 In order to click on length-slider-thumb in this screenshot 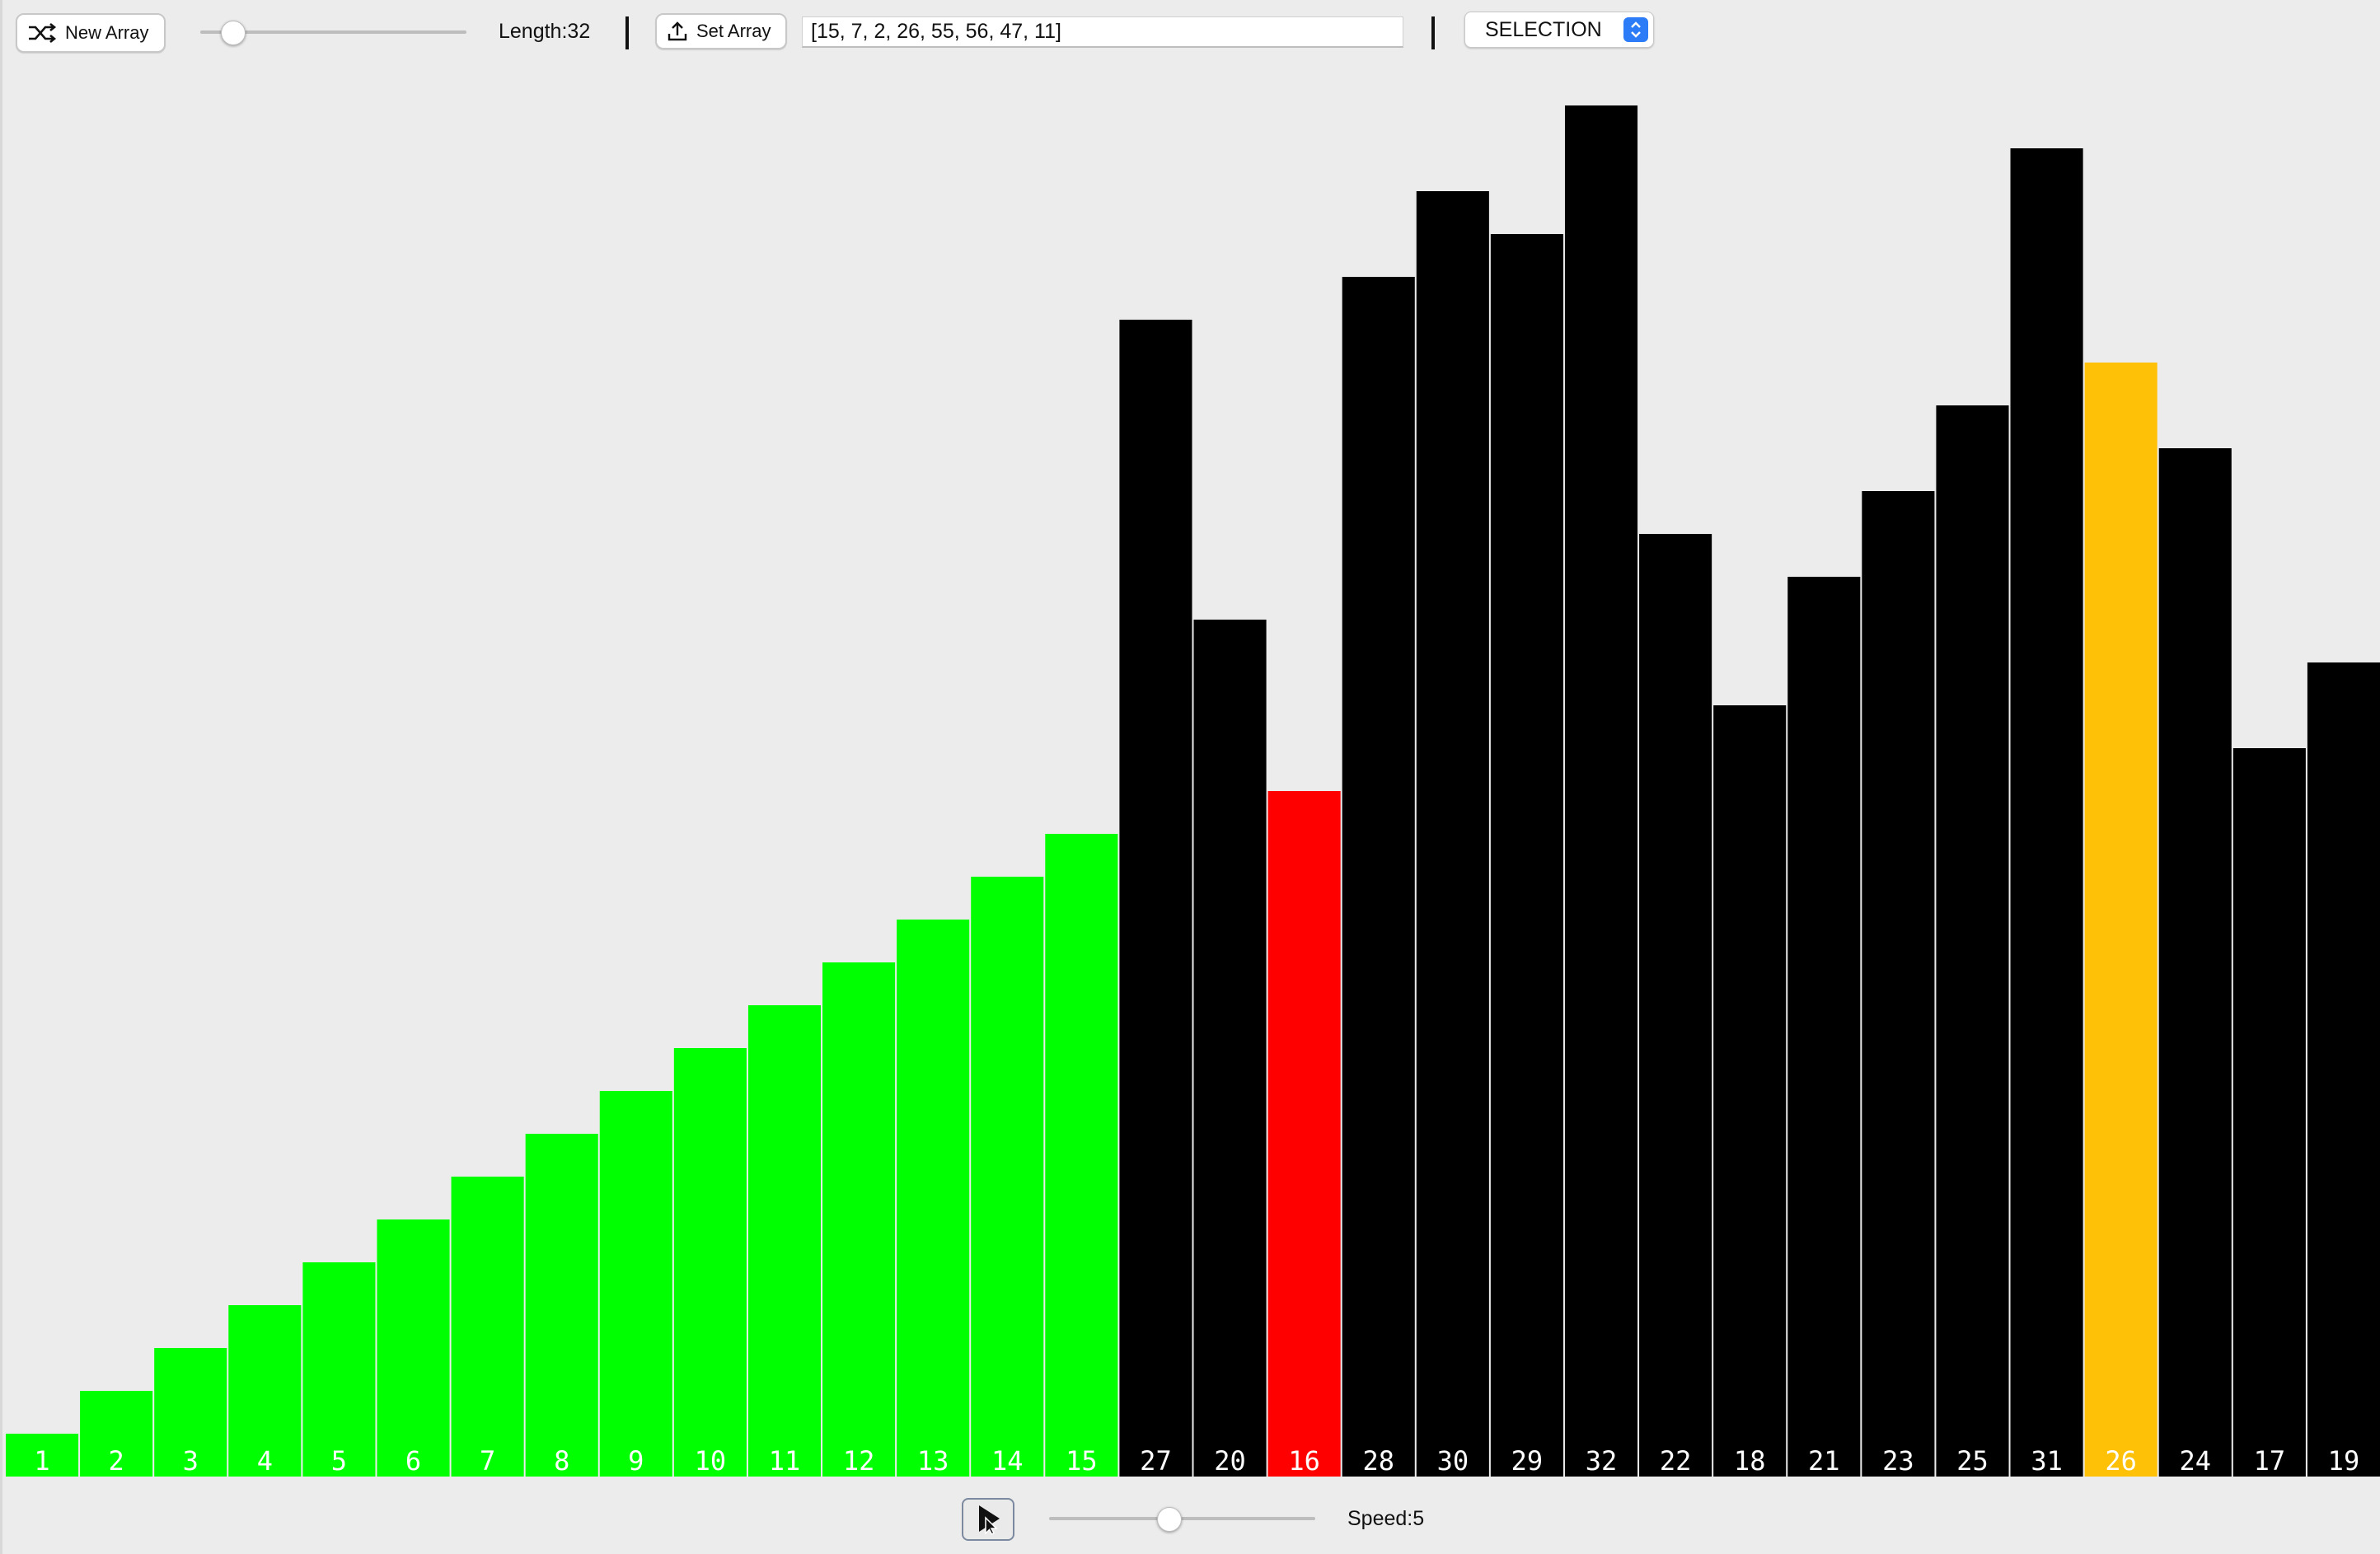, I will do `click(233, 33)`.